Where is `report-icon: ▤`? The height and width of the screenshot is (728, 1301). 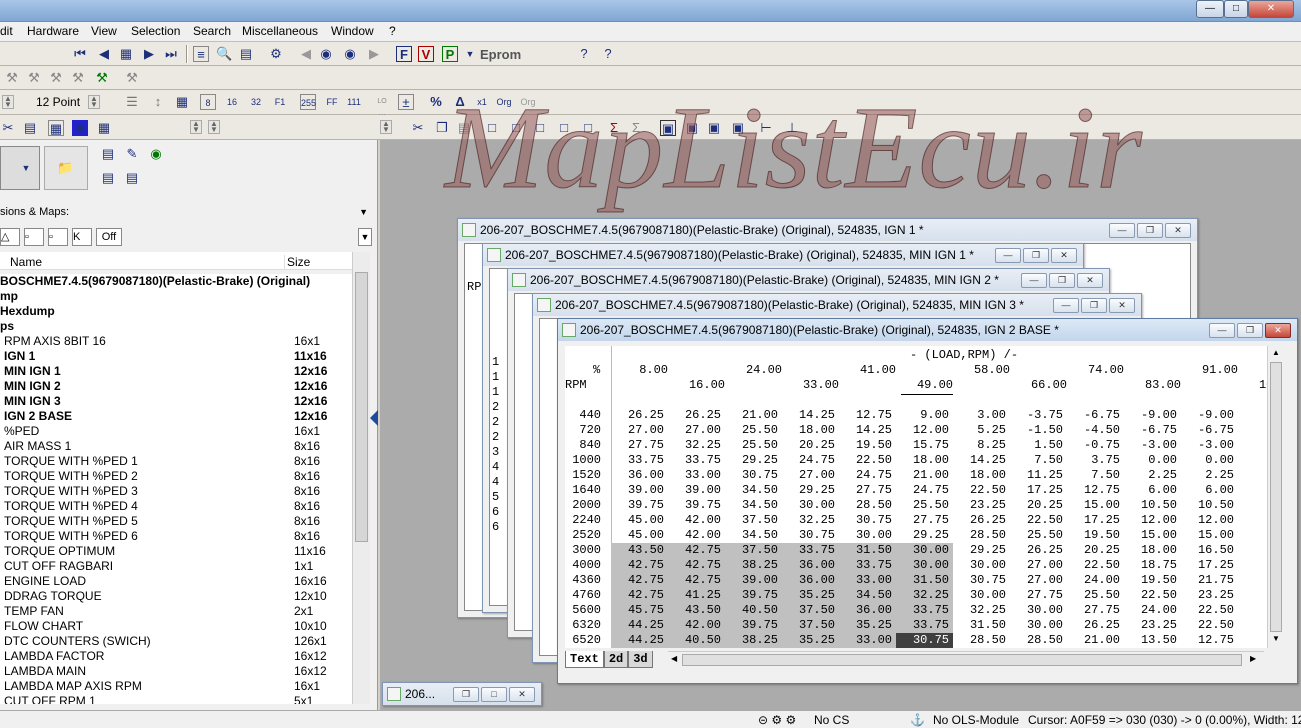 report-icon: ▤ is located at coordinates (132, 178).